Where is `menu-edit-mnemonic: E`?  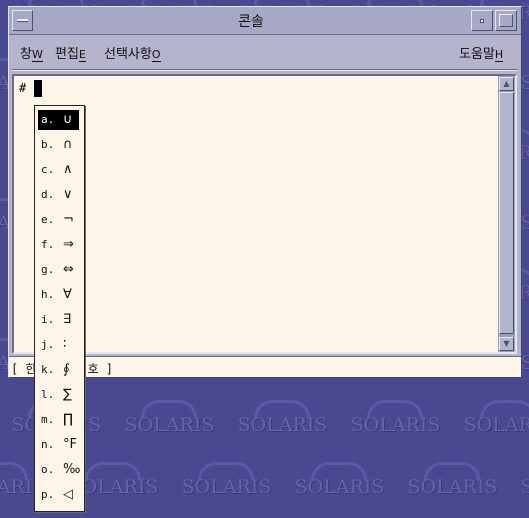 menu-edit-mnemonic: E is located at coordinates (82, 55).